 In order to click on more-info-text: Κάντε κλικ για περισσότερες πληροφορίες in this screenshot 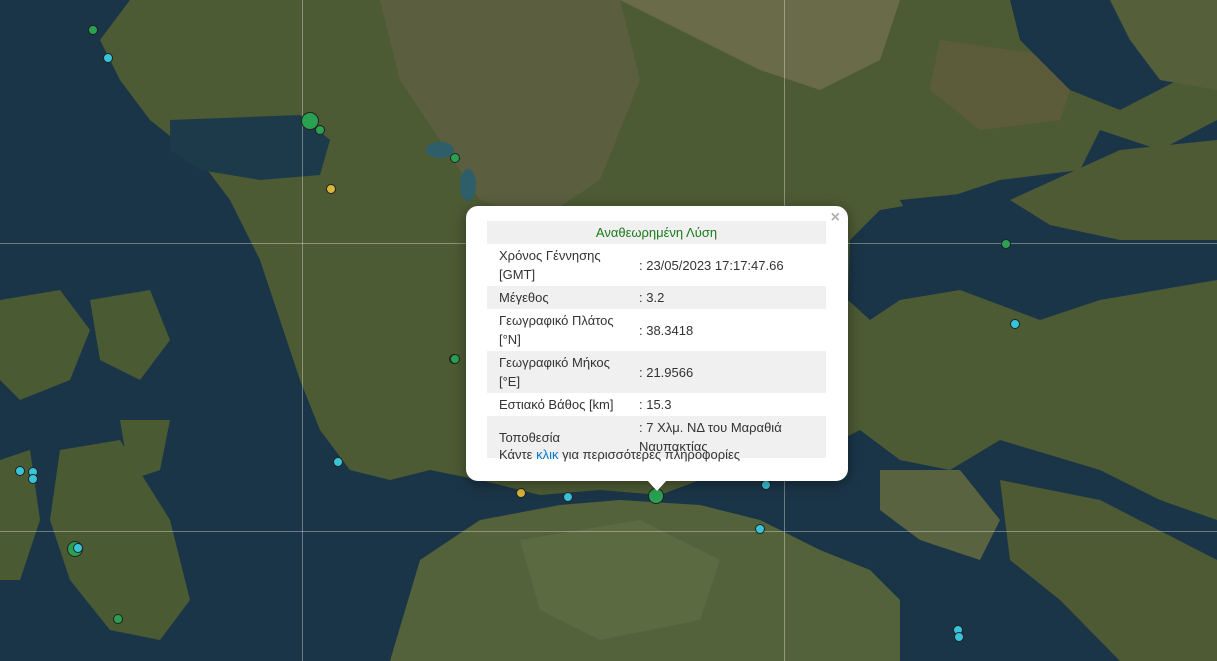, I will do `click(619, 454)`.